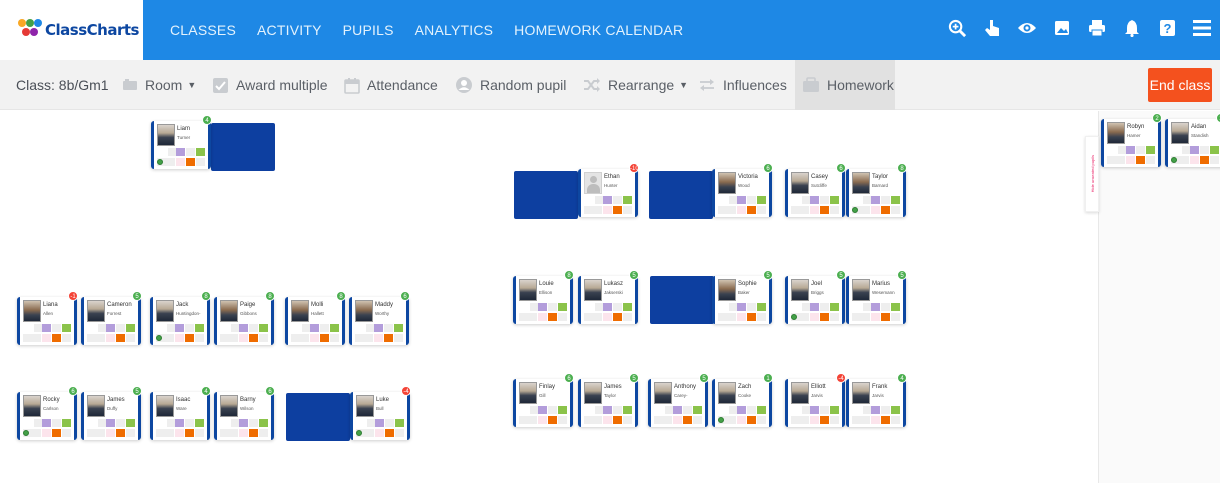 The image size is (1220, 483). I want to click on random-pupil-button: Random pupil, so click(510, 85).